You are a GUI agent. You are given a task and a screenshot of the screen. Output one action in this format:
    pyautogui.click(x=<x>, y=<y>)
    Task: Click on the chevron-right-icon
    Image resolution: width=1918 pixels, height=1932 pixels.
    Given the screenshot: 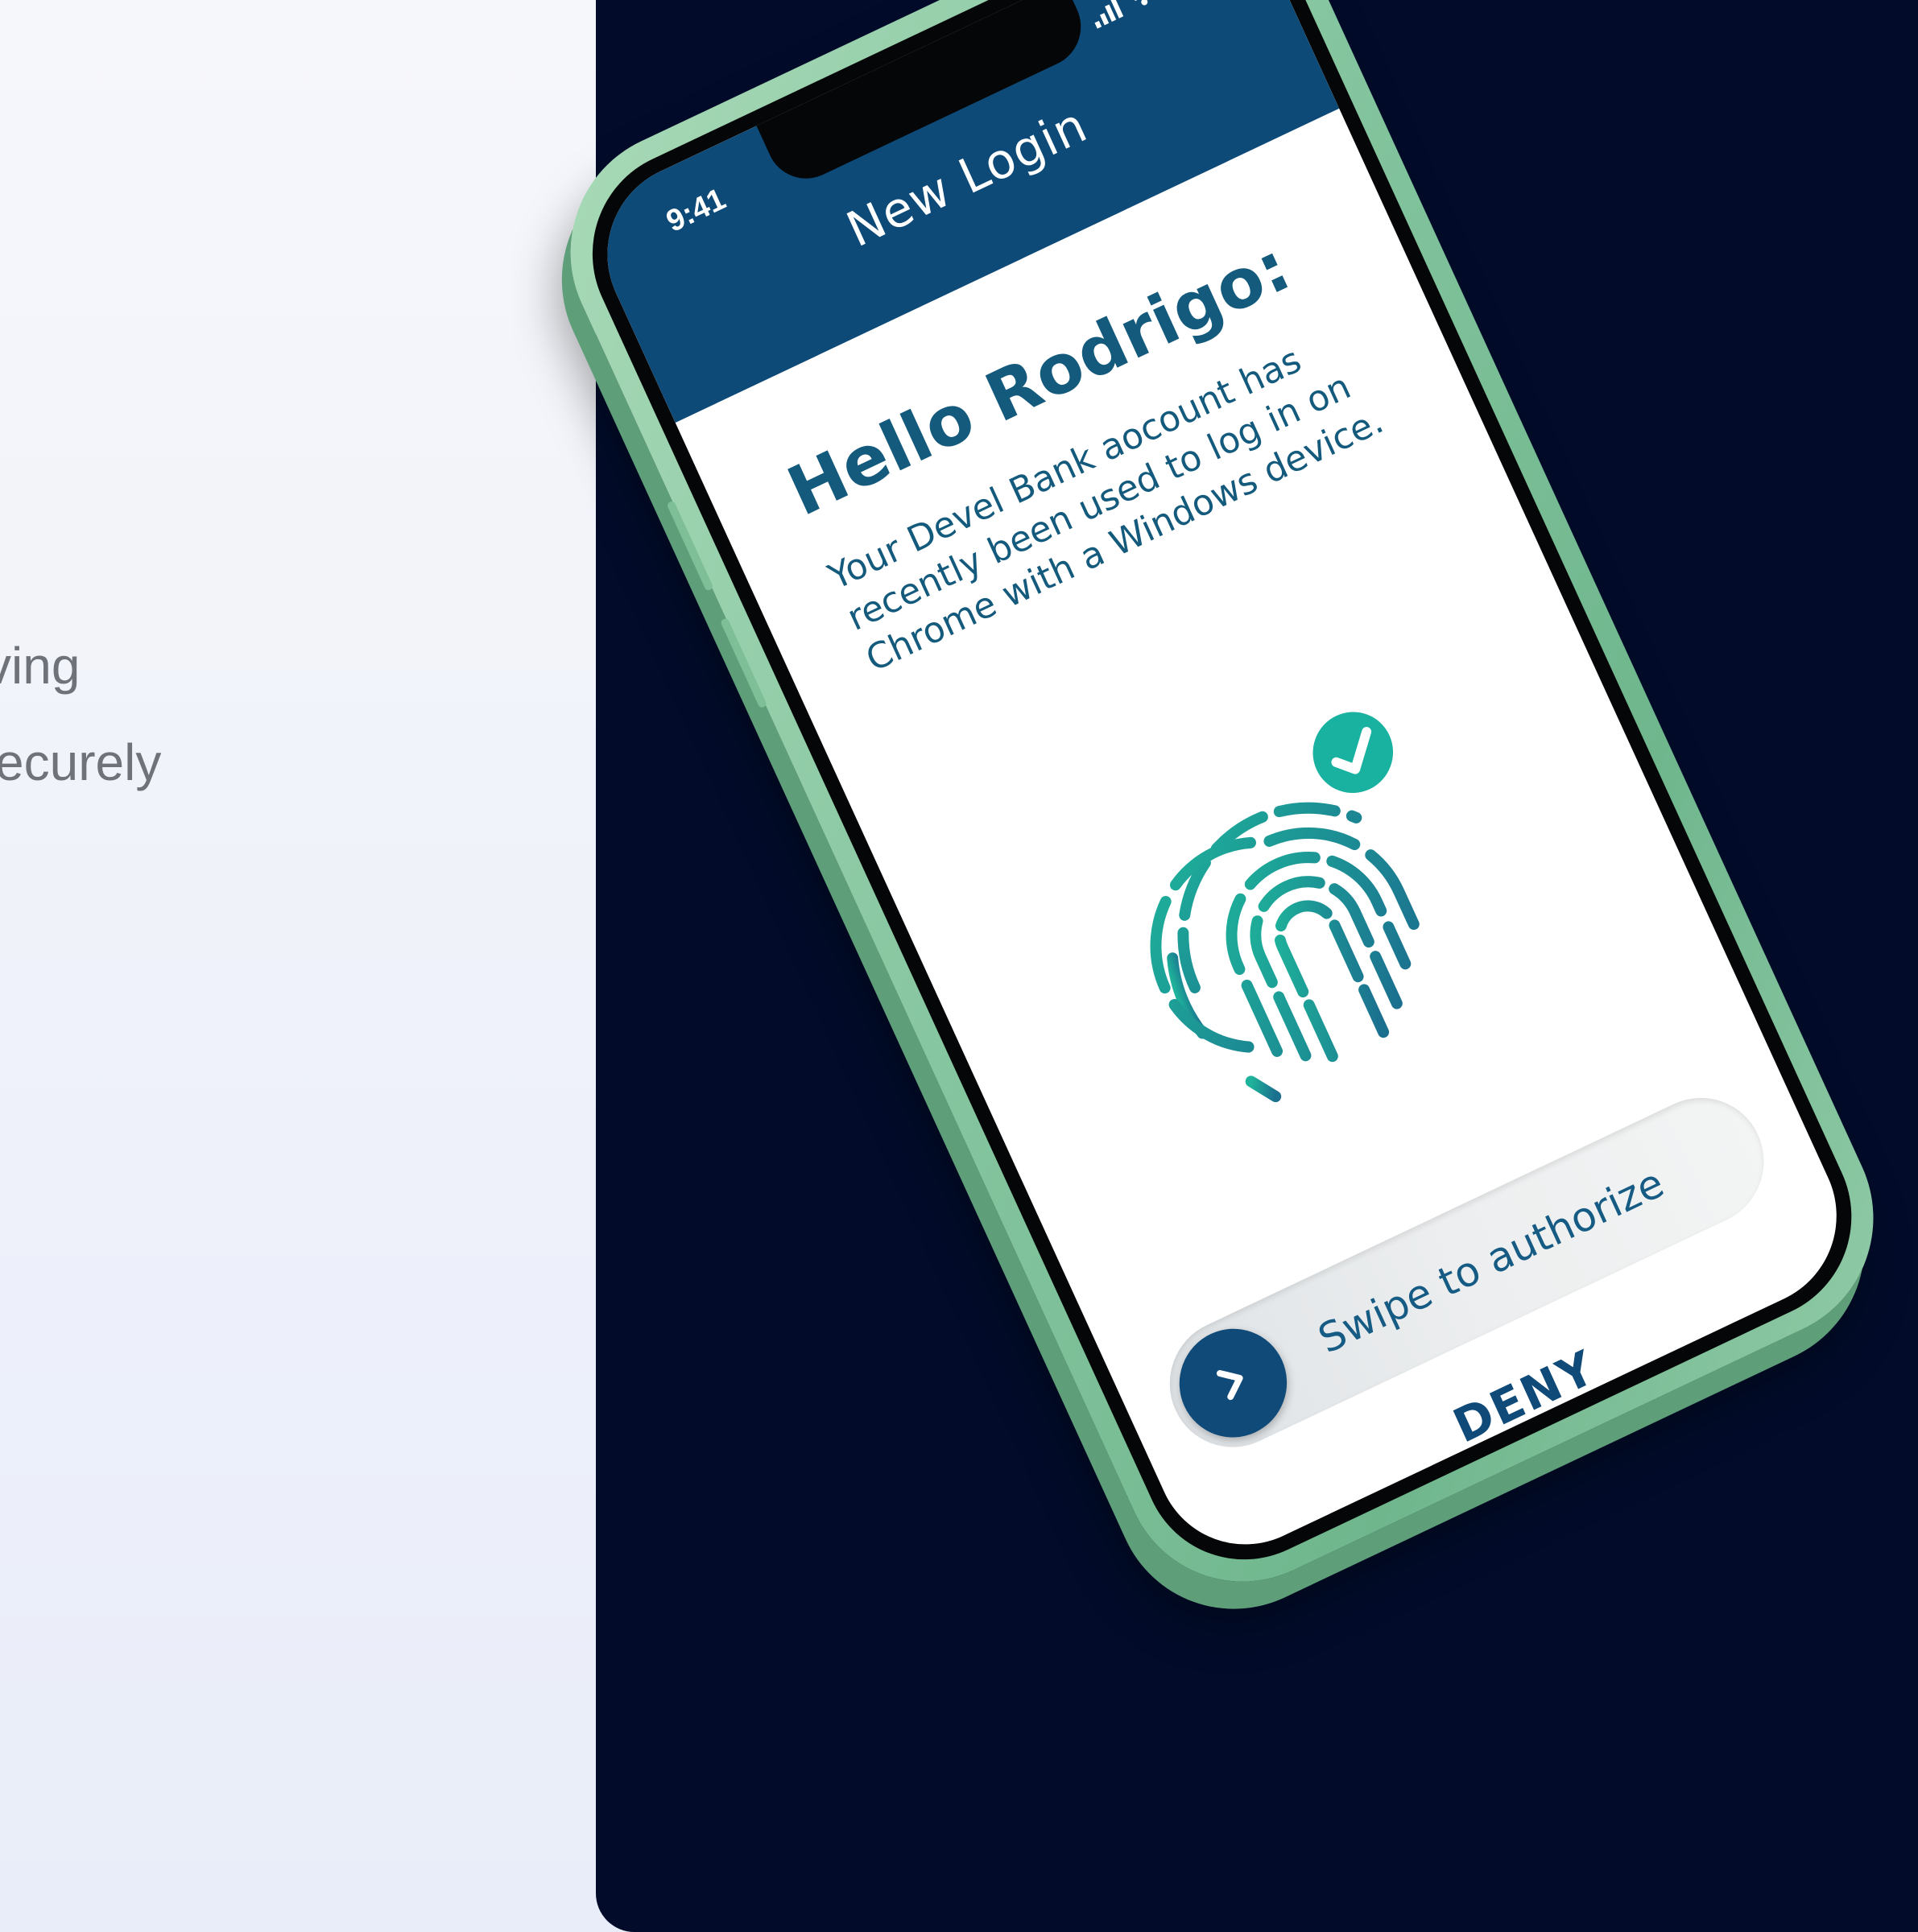 What is the action you would take?
    pyautogui.click(x=1233, y=1383)
    